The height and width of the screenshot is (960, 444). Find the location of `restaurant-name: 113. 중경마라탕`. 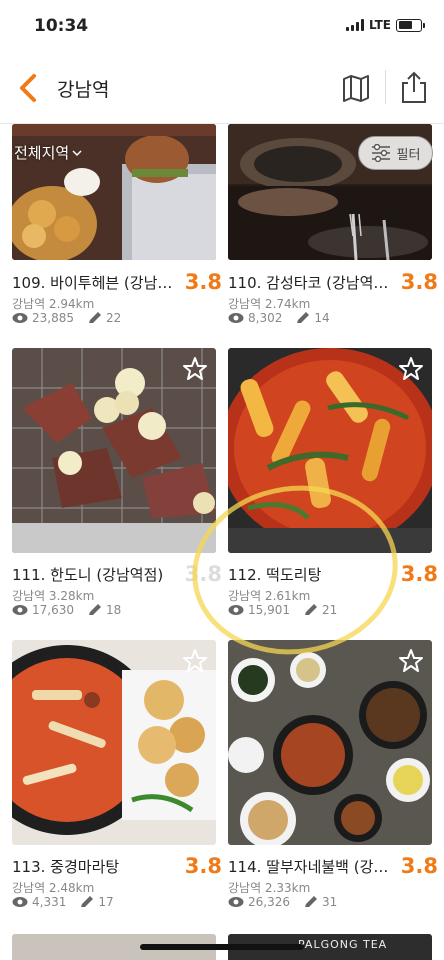

restaurant-name: 113. 중경마라탕 is located at coordinates (66, 867).